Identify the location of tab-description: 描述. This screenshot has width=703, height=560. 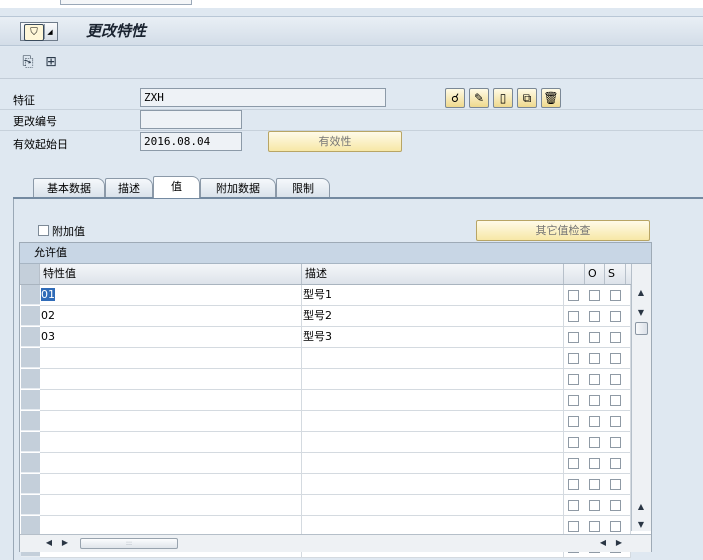
(129, 188).